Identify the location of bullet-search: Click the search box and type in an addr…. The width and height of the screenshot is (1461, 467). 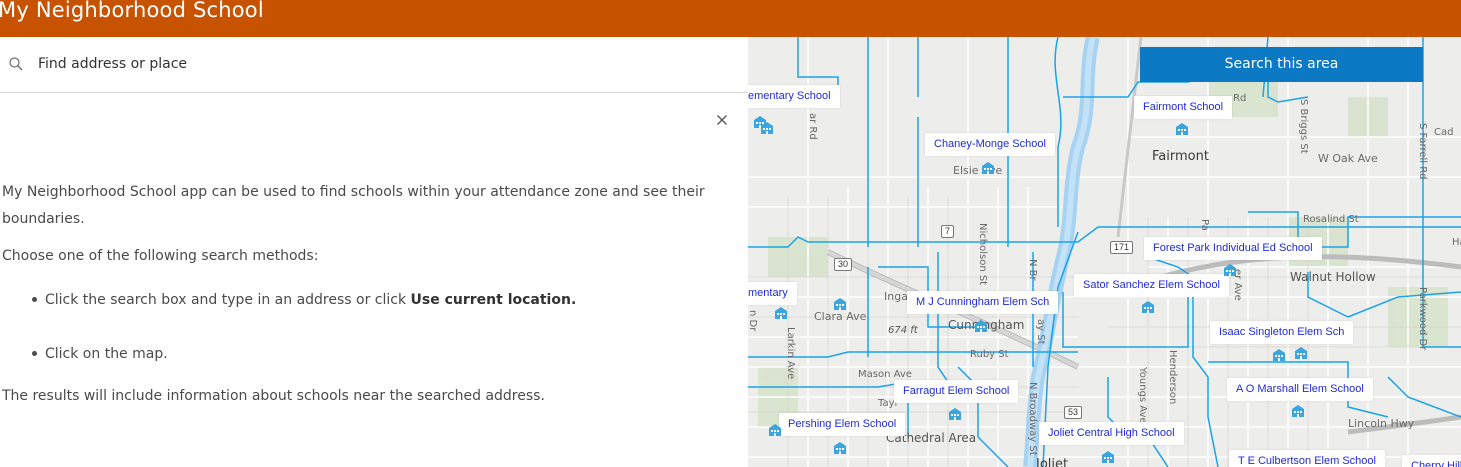
(304, 300).